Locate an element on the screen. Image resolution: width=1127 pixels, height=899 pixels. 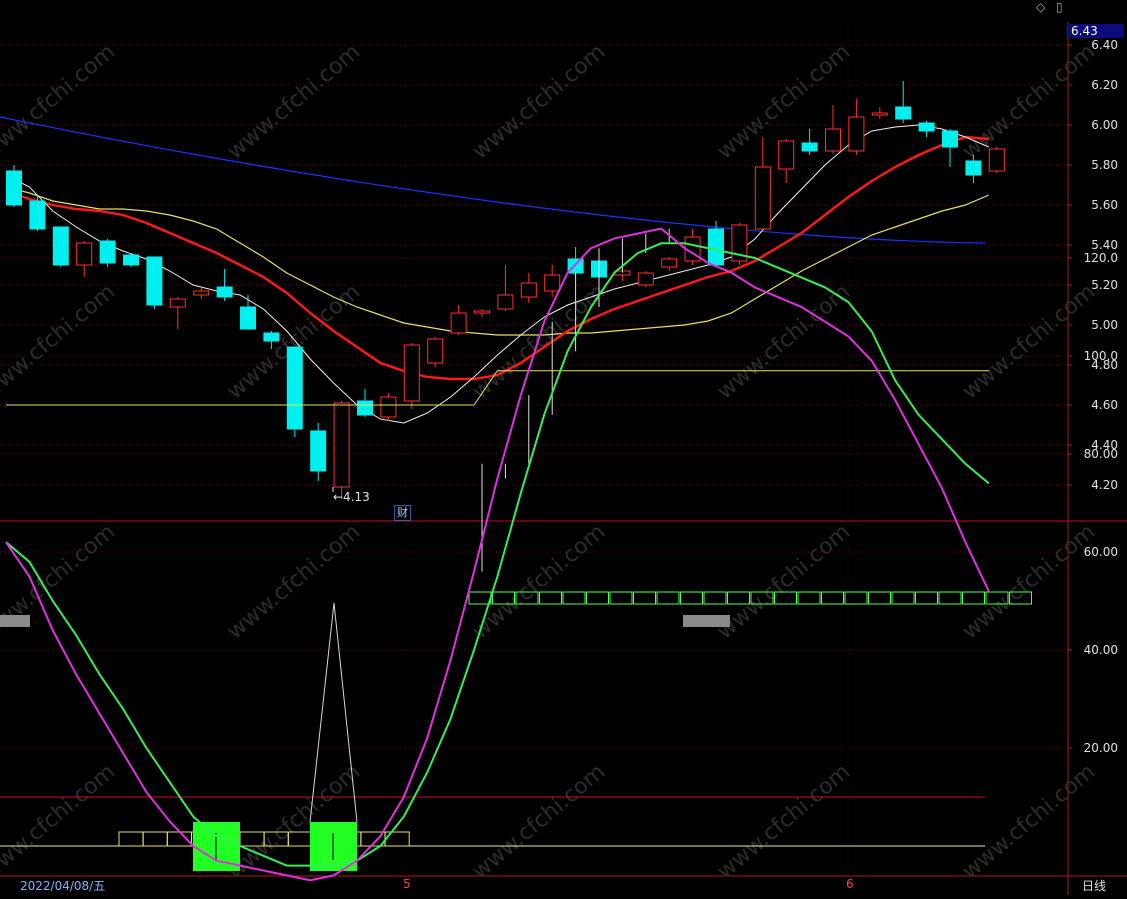
main-tick-label: 6.40 is located at coordinates (1104, 45).